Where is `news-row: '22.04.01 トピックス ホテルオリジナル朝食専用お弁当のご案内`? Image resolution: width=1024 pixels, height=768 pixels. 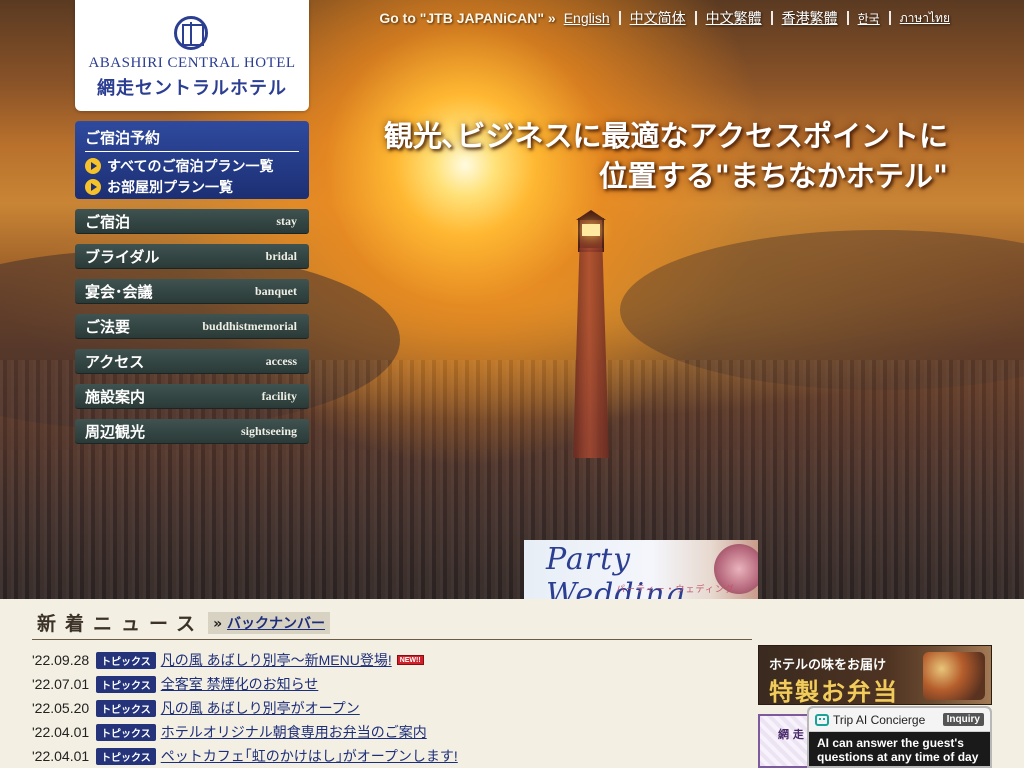
news-row: '22.04.01 トピックス ホテルオリジナル朝食専用お弁当のご案内 is located at coordinates (392, 732).